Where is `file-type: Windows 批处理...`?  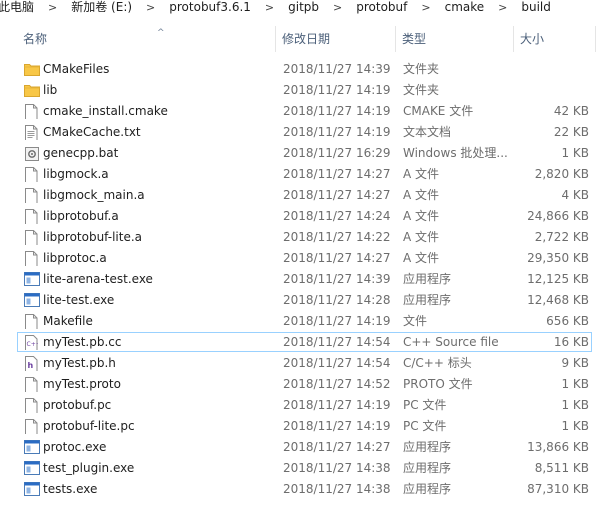
file-type: Windows 批处理... is located at coordinates (455, 153).